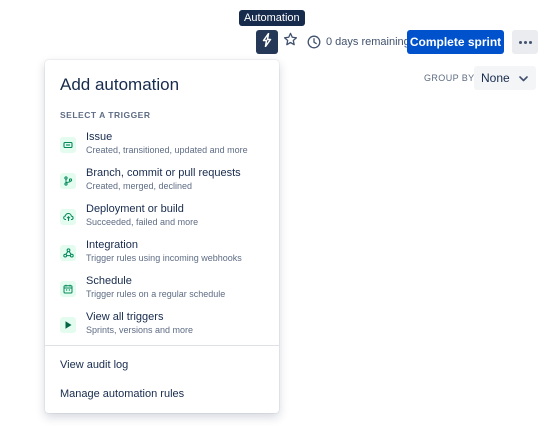 This screenshot has height=426, width=550. Describe the element at coordinates (495, 78) in the screenshot. I see `group-by-value: None` at that location.